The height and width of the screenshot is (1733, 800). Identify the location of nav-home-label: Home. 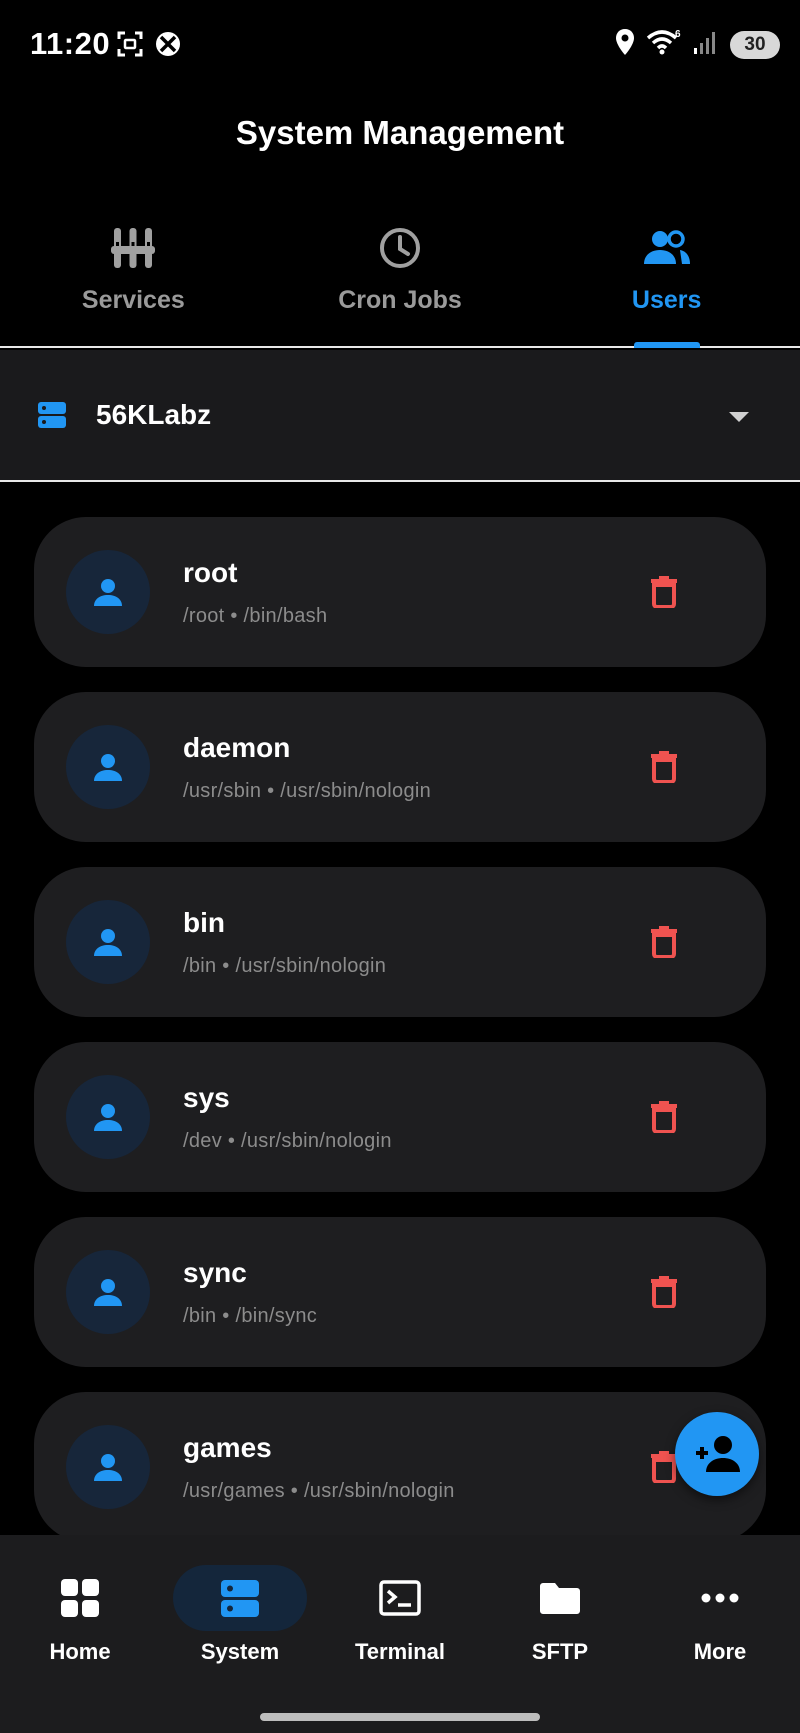
(80, 1651).